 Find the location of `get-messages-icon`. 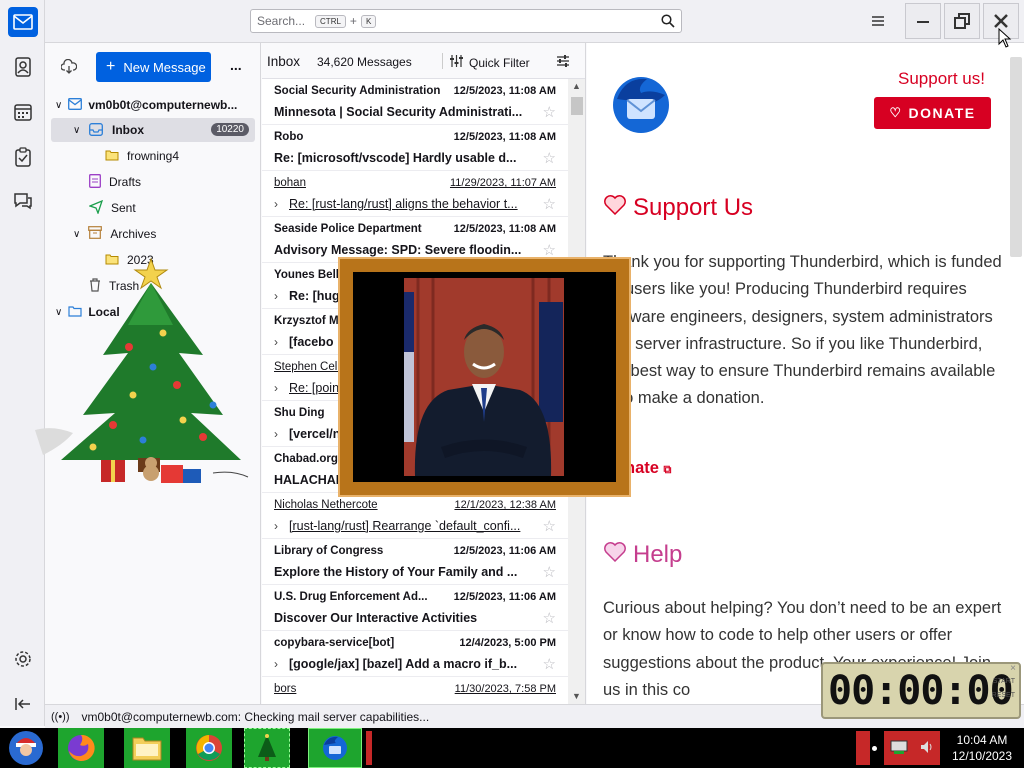

get-messages-icon is located at coordinates (69, 68).